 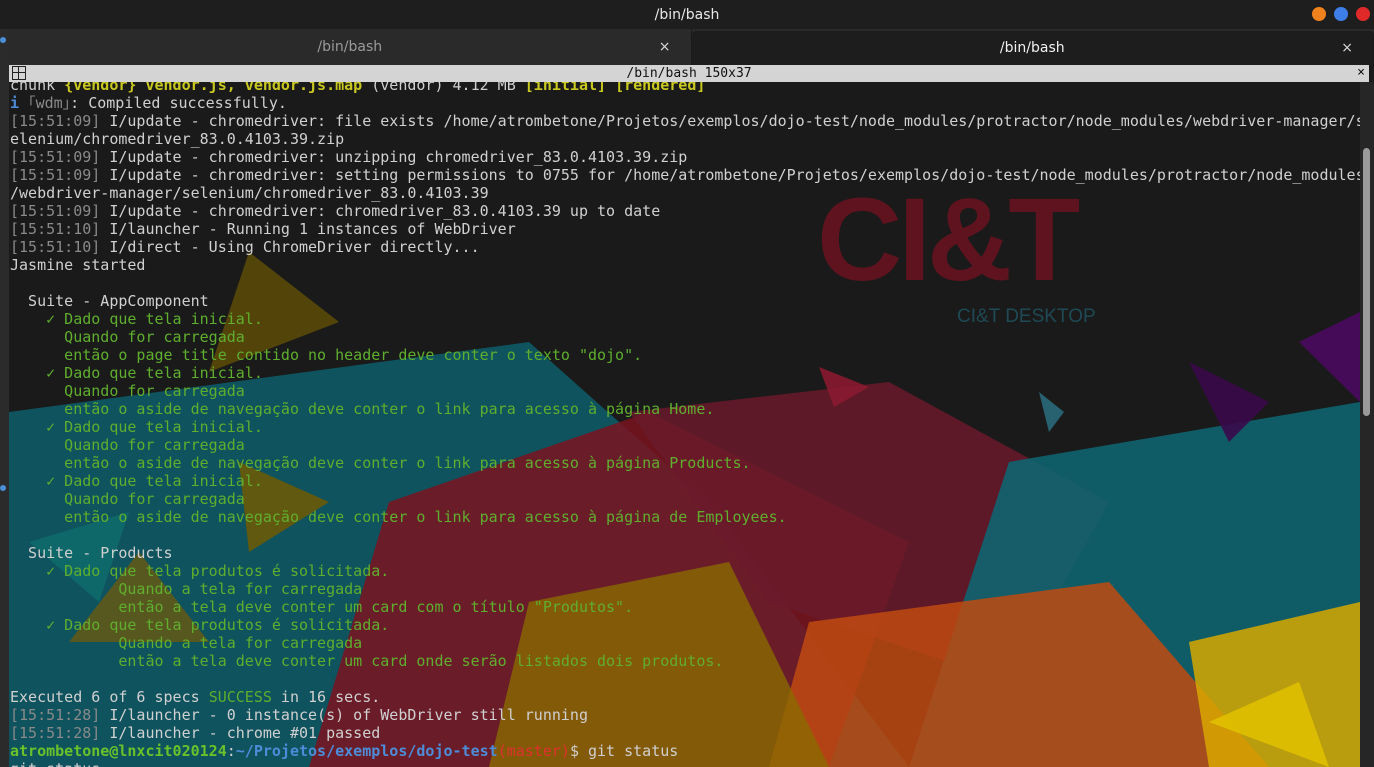 I want to click on terminal-line: Jasmine started, so click(x=685, y=265).